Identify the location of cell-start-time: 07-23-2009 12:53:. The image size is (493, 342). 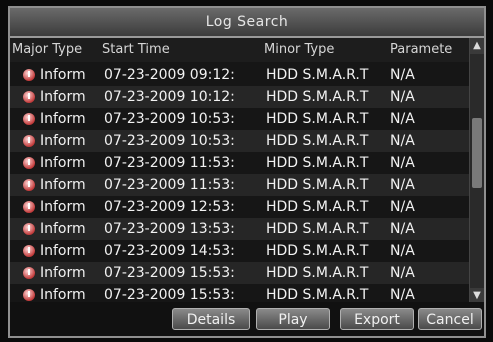
(169, 207).